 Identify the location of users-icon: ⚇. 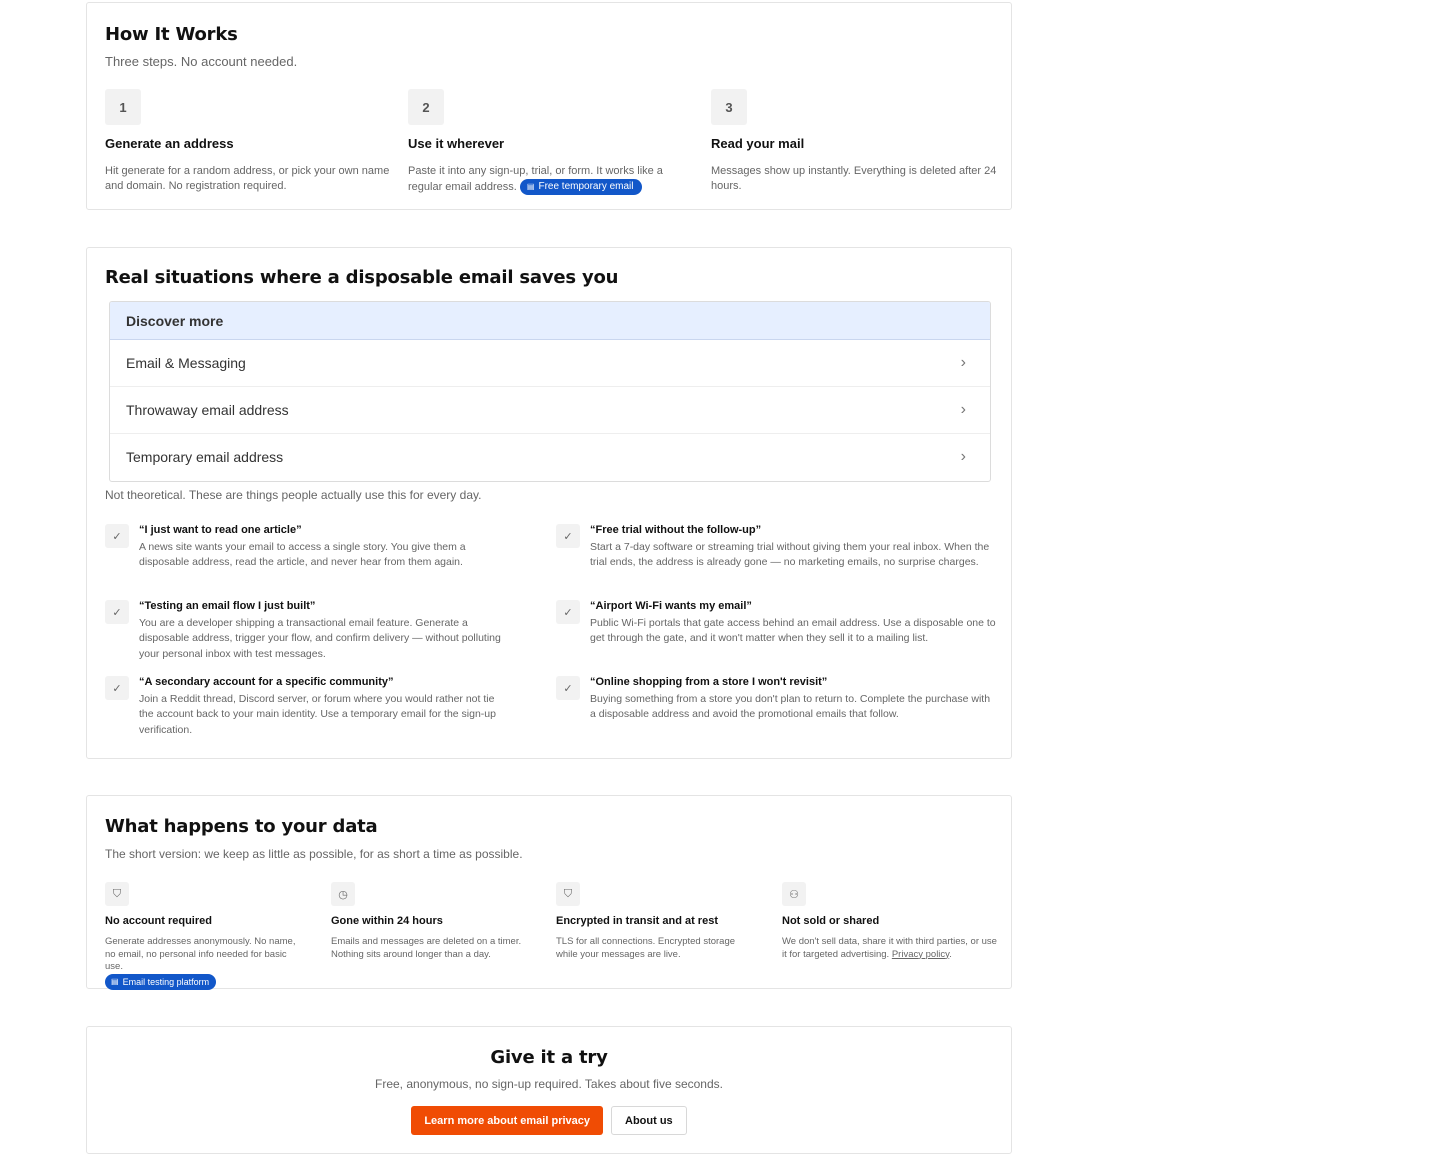
(794, 894).